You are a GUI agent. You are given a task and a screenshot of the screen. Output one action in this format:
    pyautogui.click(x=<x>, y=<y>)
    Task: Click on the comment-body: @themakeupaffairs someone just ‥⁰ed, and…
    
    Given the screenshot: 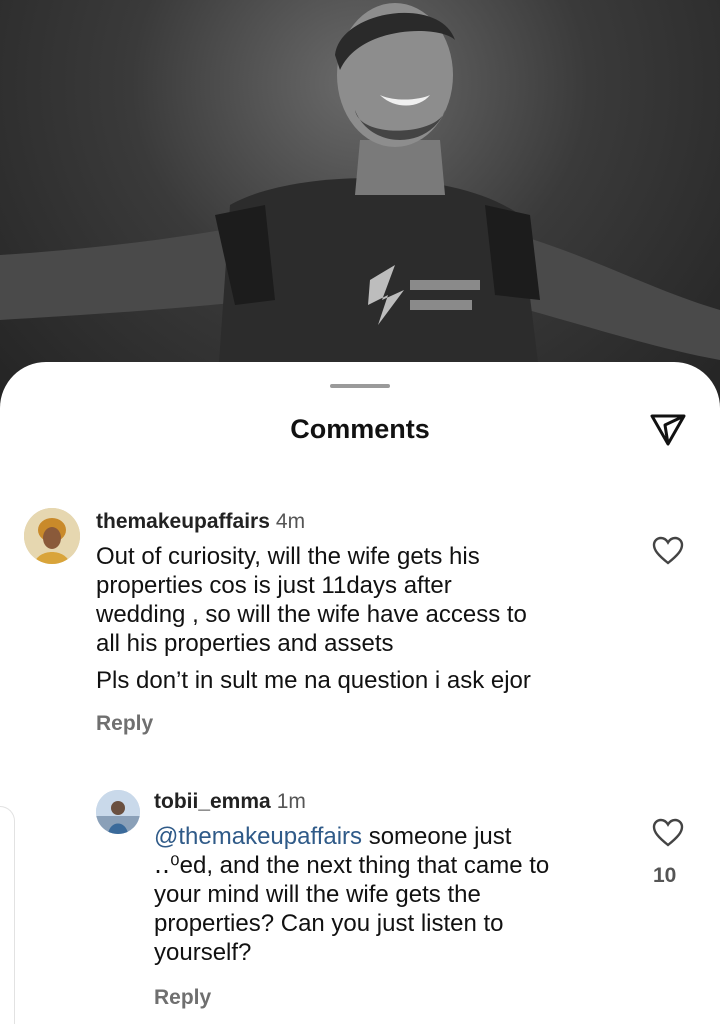 What is the action you would take?
    pyautogui.click(x=389, y=894)
    